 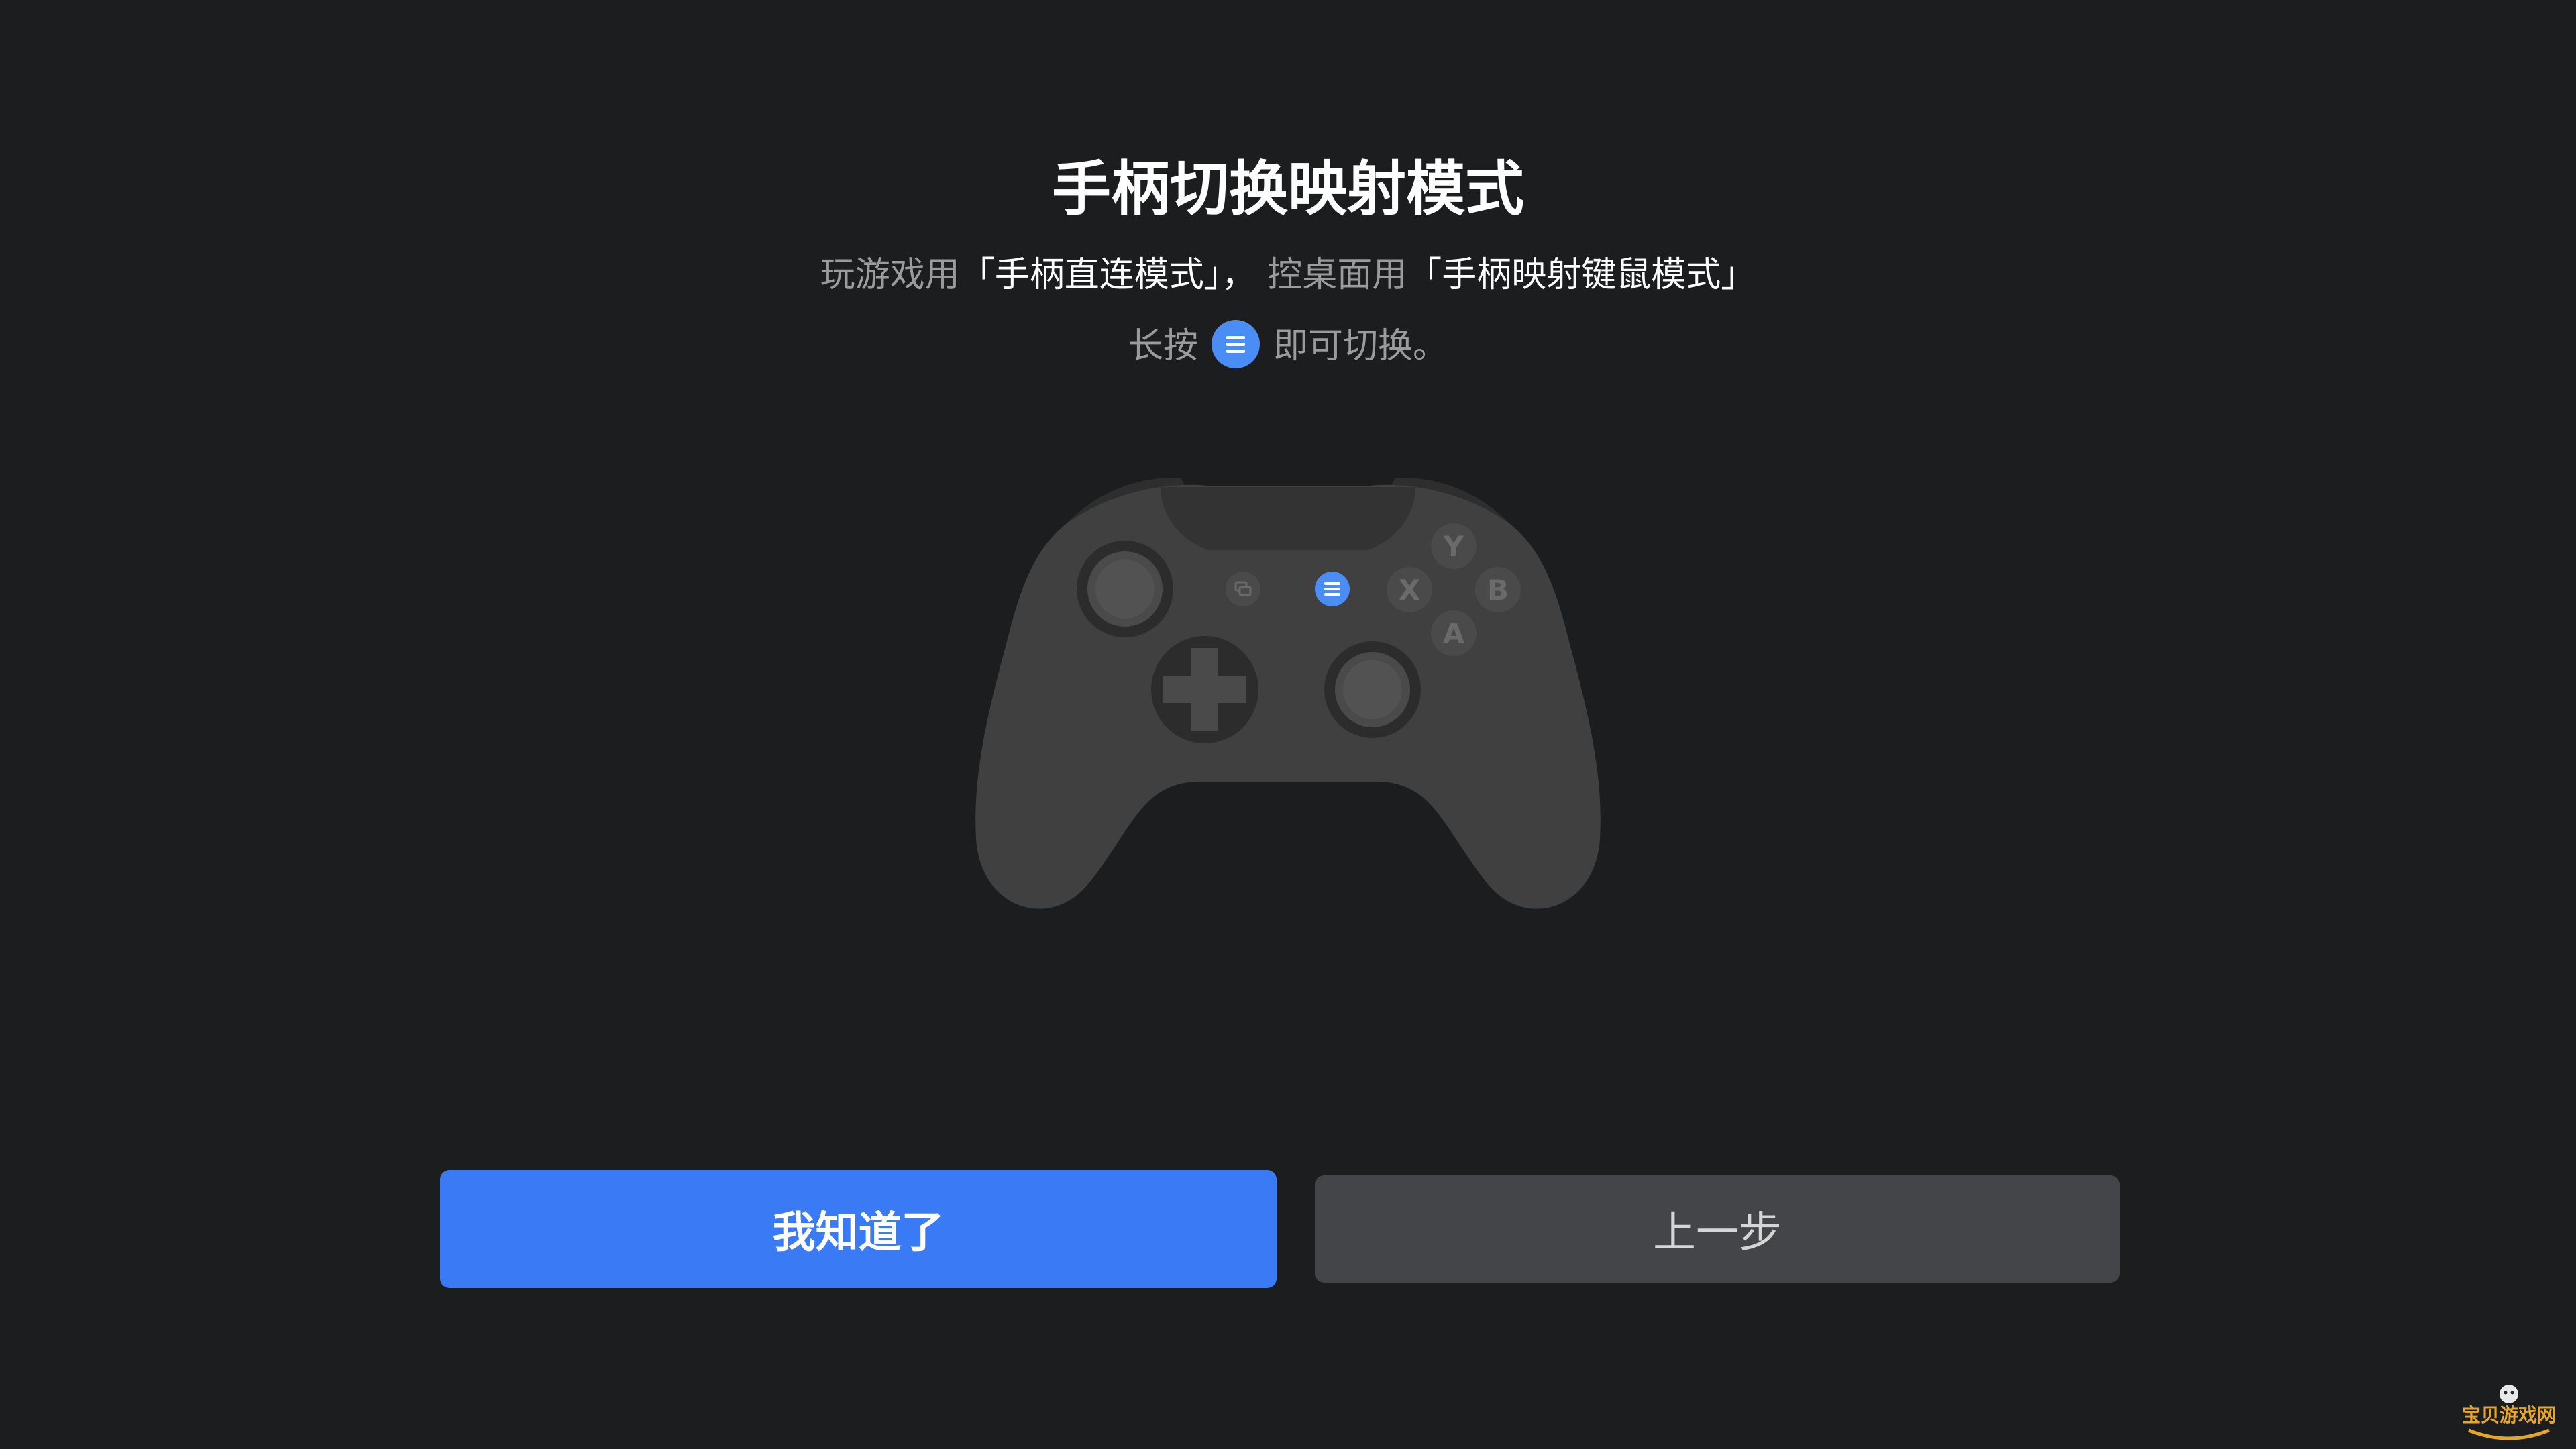 I want to click on watermark-logo: 宝贝游戏网, so click(x=2509, y=1412).